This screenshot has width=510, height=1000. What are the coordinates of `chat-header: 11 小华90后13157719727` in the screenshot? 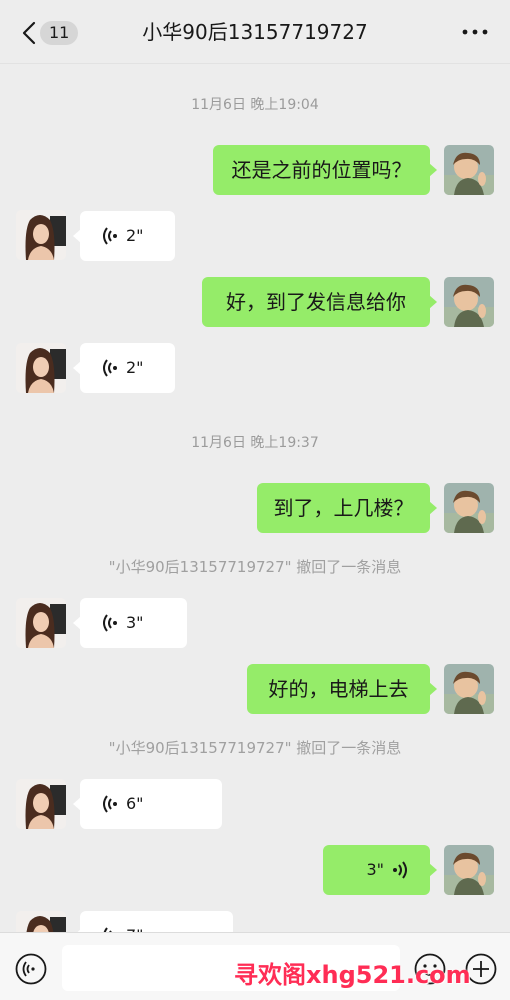 It's located at (255, 32).